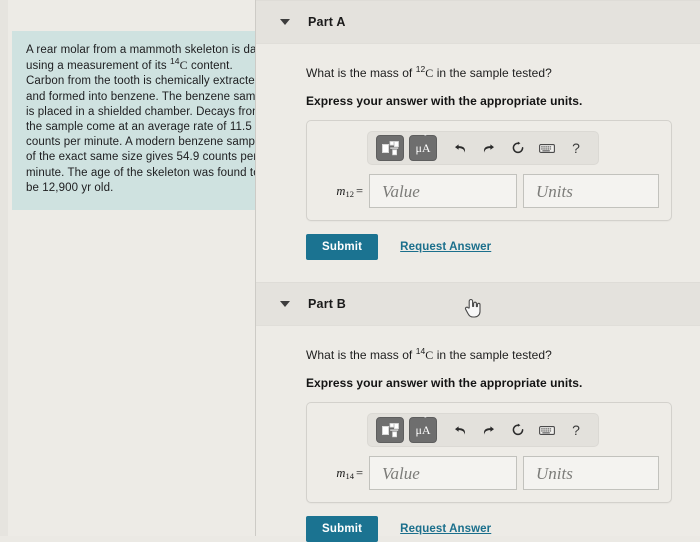 This screenshot has width=700, height=542. I want to click on part-b-variable-label: m14 =, so click(344, 473).